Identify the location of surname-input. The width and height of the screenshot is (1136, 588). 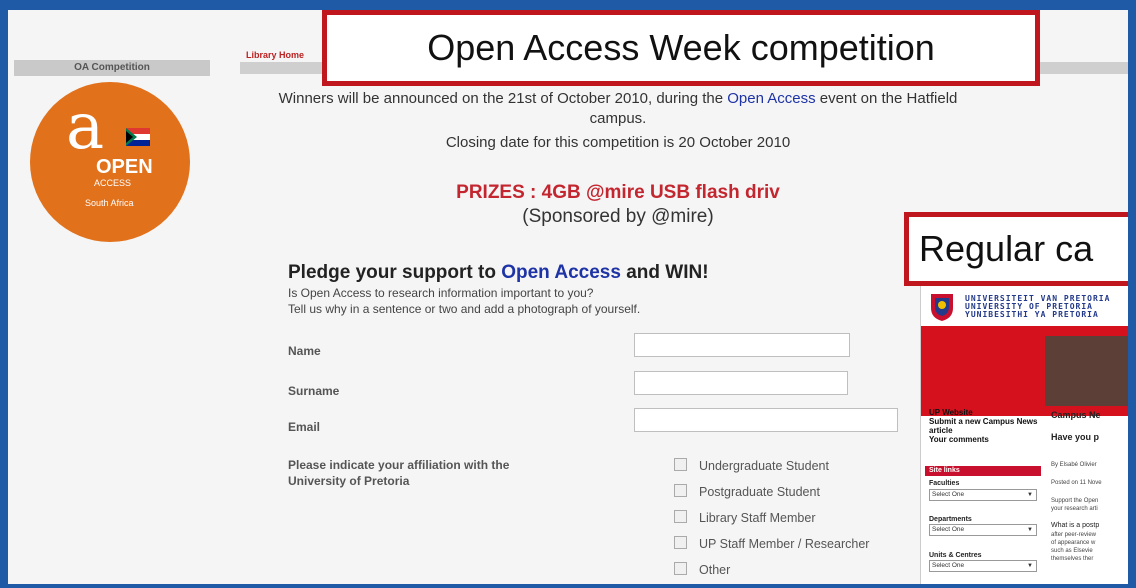
(741, 383).